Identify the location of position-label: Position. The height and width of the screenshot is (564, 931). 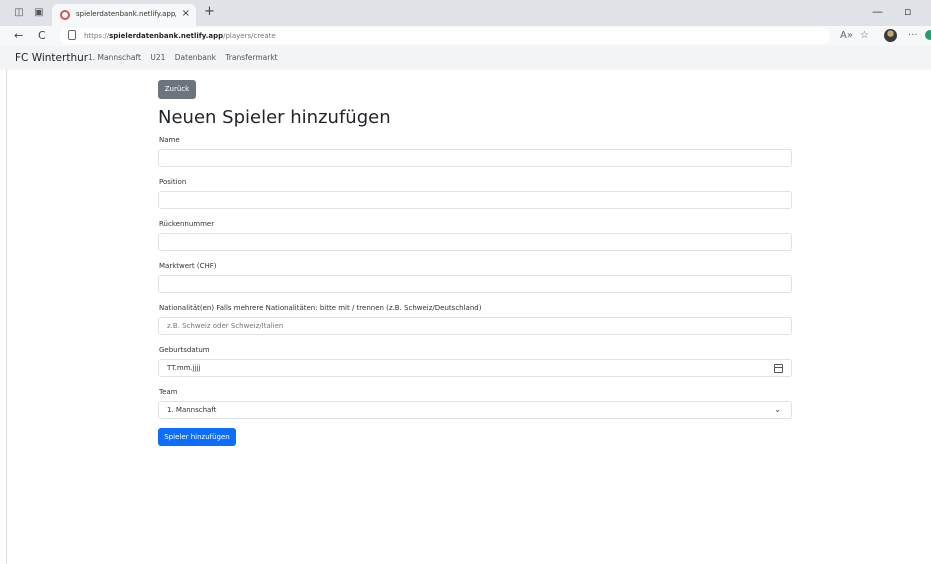
(173, 182).